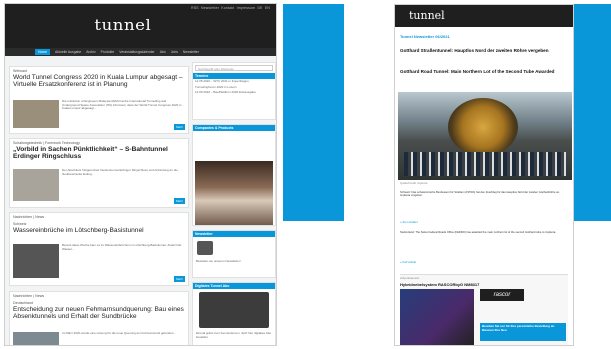 The image size is (611, 349). Describe the element at coordinates (485, 164) in the screenshot. I see `crew-group-graphic` at that location.